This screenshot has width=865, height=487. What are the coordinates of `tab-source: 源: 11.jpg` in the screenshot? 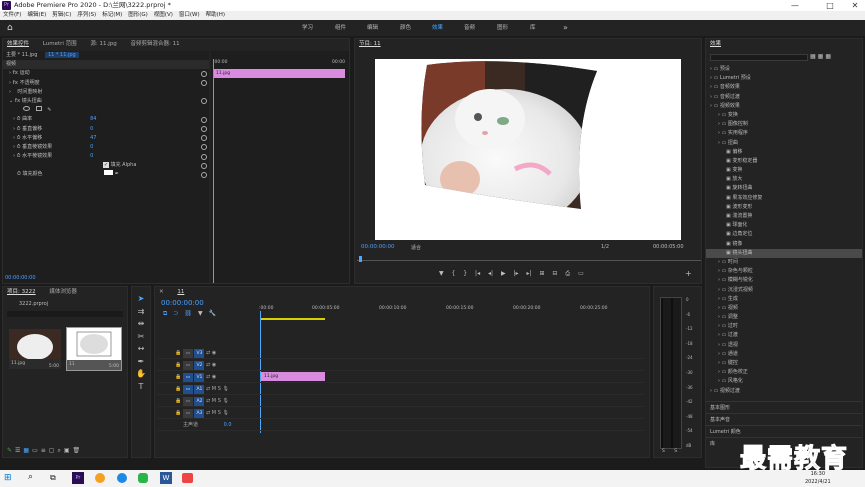 It's located at (103, 44).